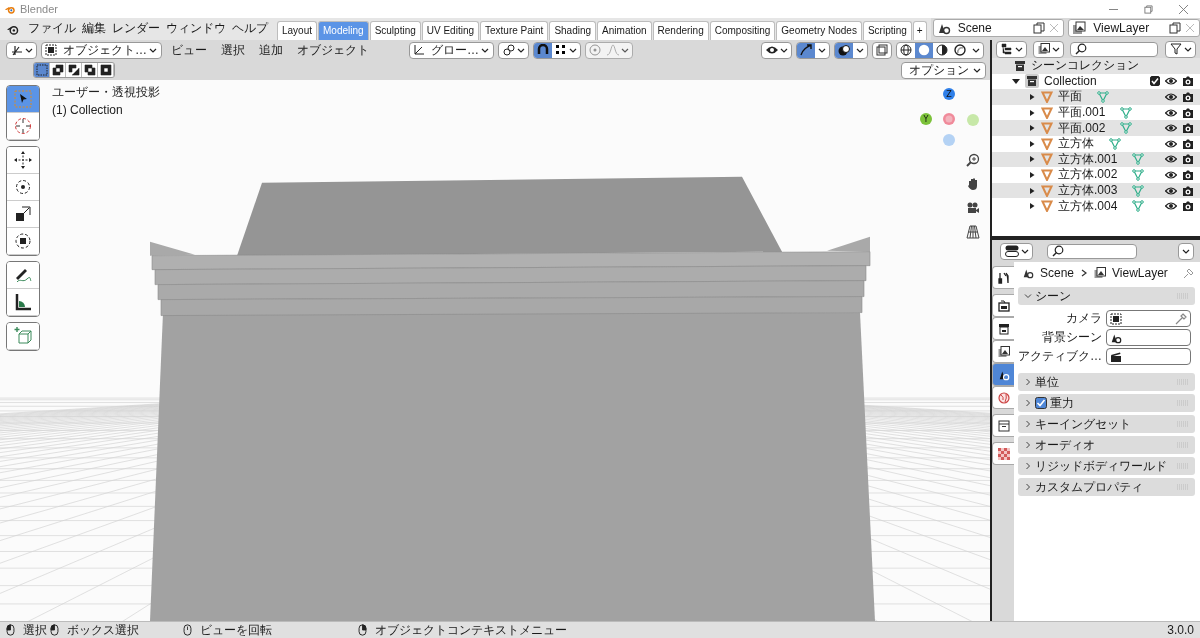 Image resolution: width=1200 pixels, height=638 pixels. I want to click on menu-item: ビュー, so click(189, 50).